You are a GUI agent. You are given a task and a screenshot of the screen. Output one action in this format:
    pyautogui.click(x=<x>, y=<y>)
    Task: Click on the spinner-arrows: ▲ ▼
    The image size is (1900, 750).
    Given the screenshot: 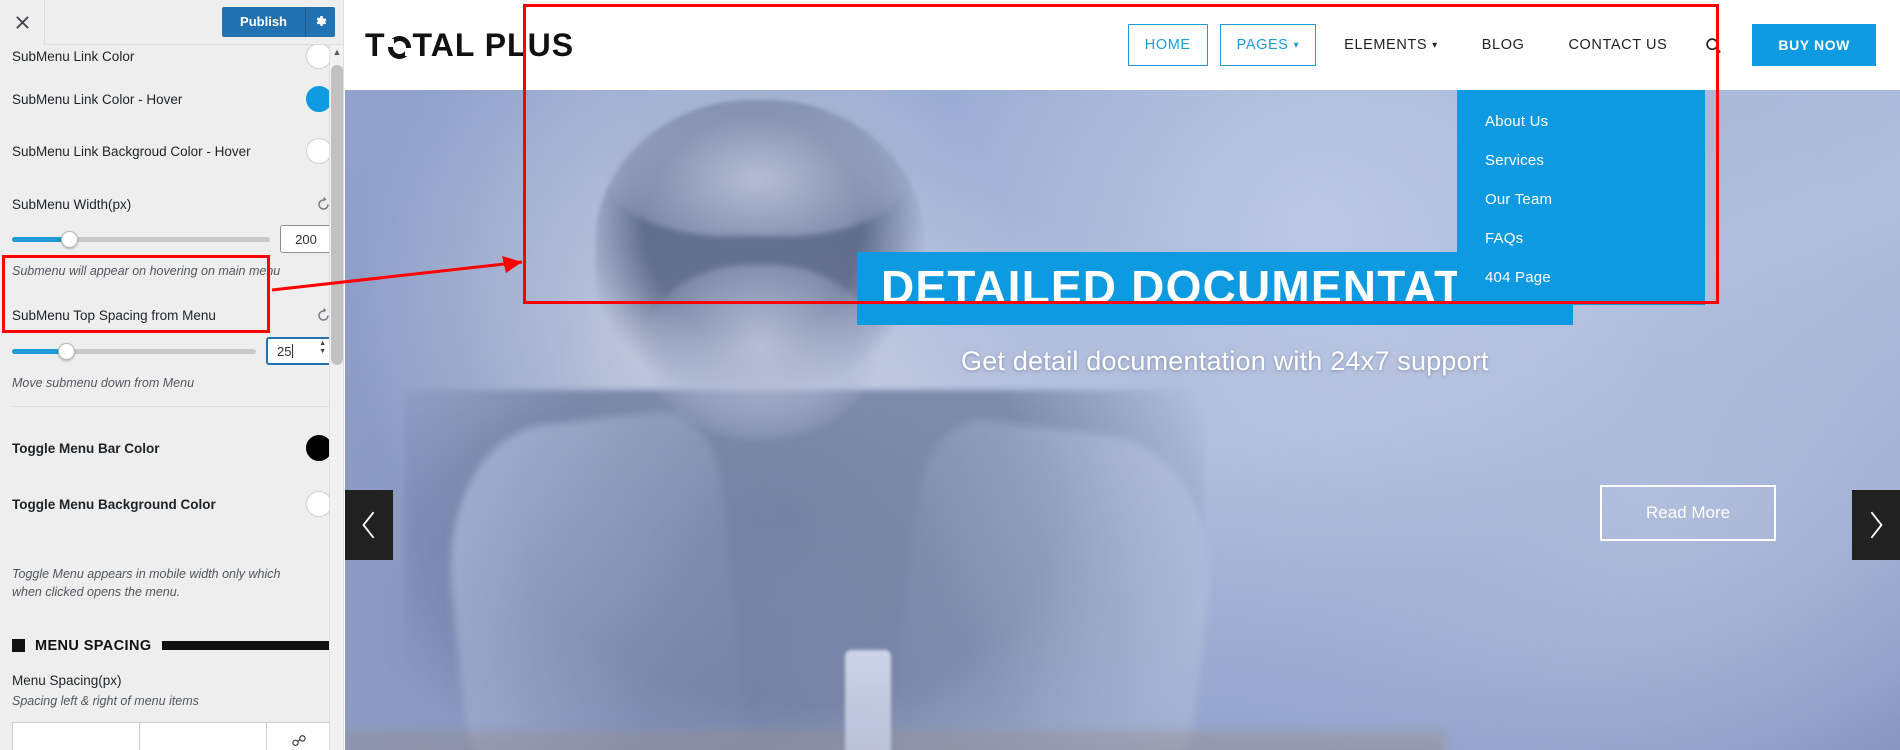 What is the action you would take?
    pyautogui.click(x=322, y=347)
    